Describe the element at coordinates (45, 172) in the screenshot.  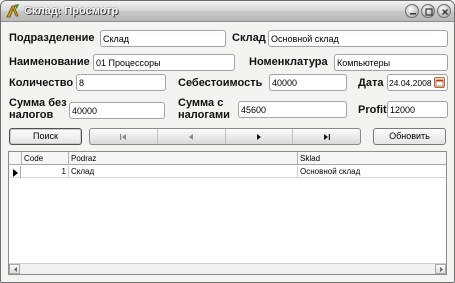
I see `cell-code: 1` at that location.